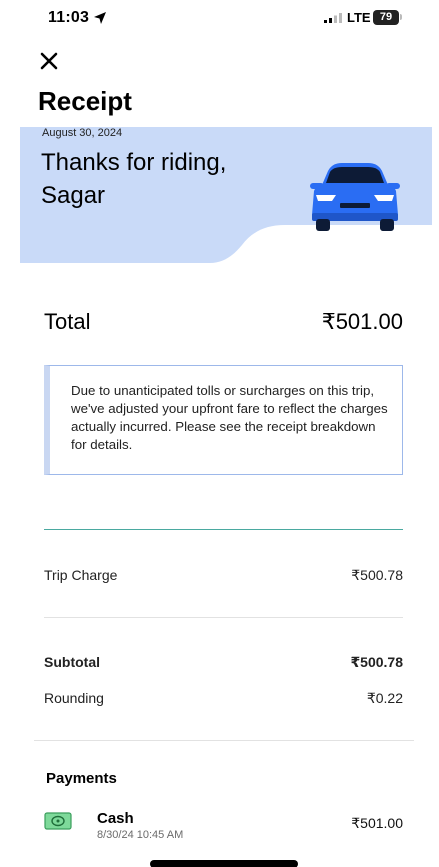 Image resolution: width=439 pixels, height=867 pixels. What do you see at coordinates (72, 662) in the screenshot?
I see `subtotal-label: Subtotal` at bounding box center [72, 662].